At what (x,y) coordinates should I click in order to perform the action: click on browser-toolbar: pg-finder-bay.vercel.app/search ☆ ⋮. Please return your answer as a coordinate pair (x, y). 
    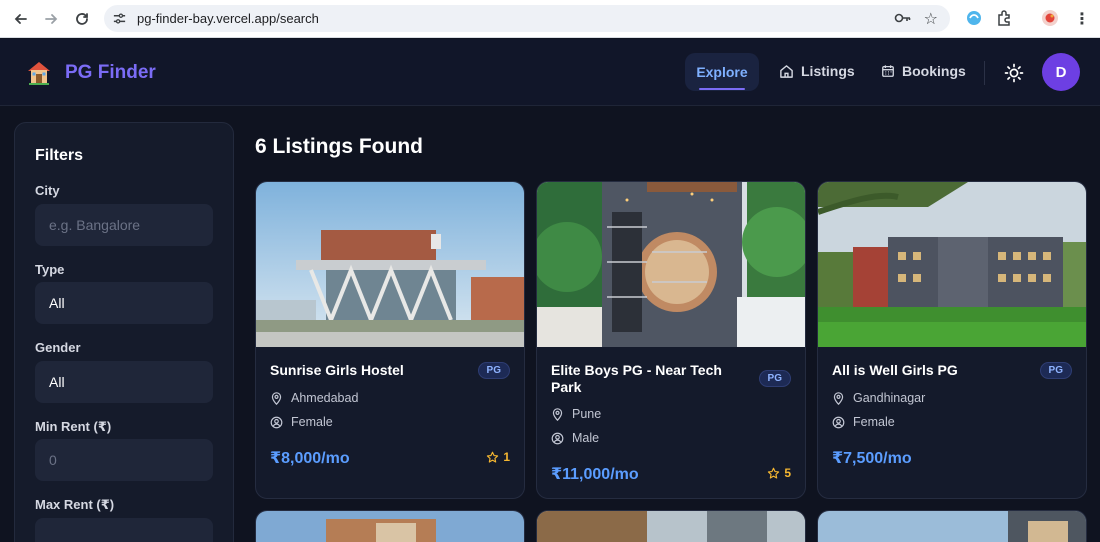
    Looking at the image, I should click on (550, 19).